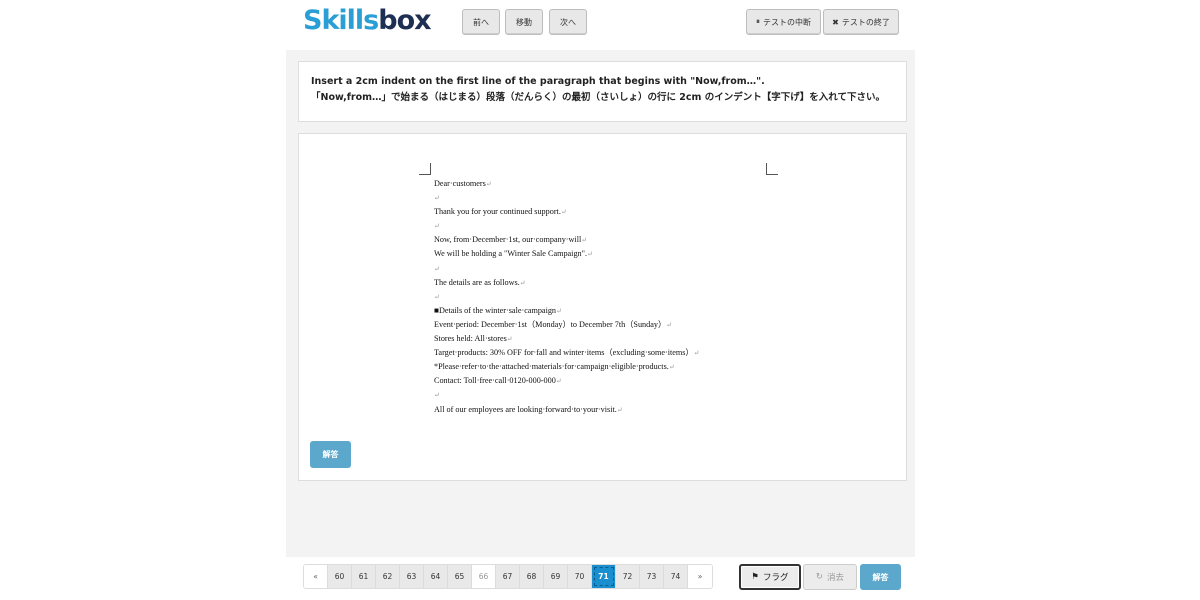 The width and height of the screenshot is (1200, 600). I want to click on page-corner-right-icon, so click(772, 169).